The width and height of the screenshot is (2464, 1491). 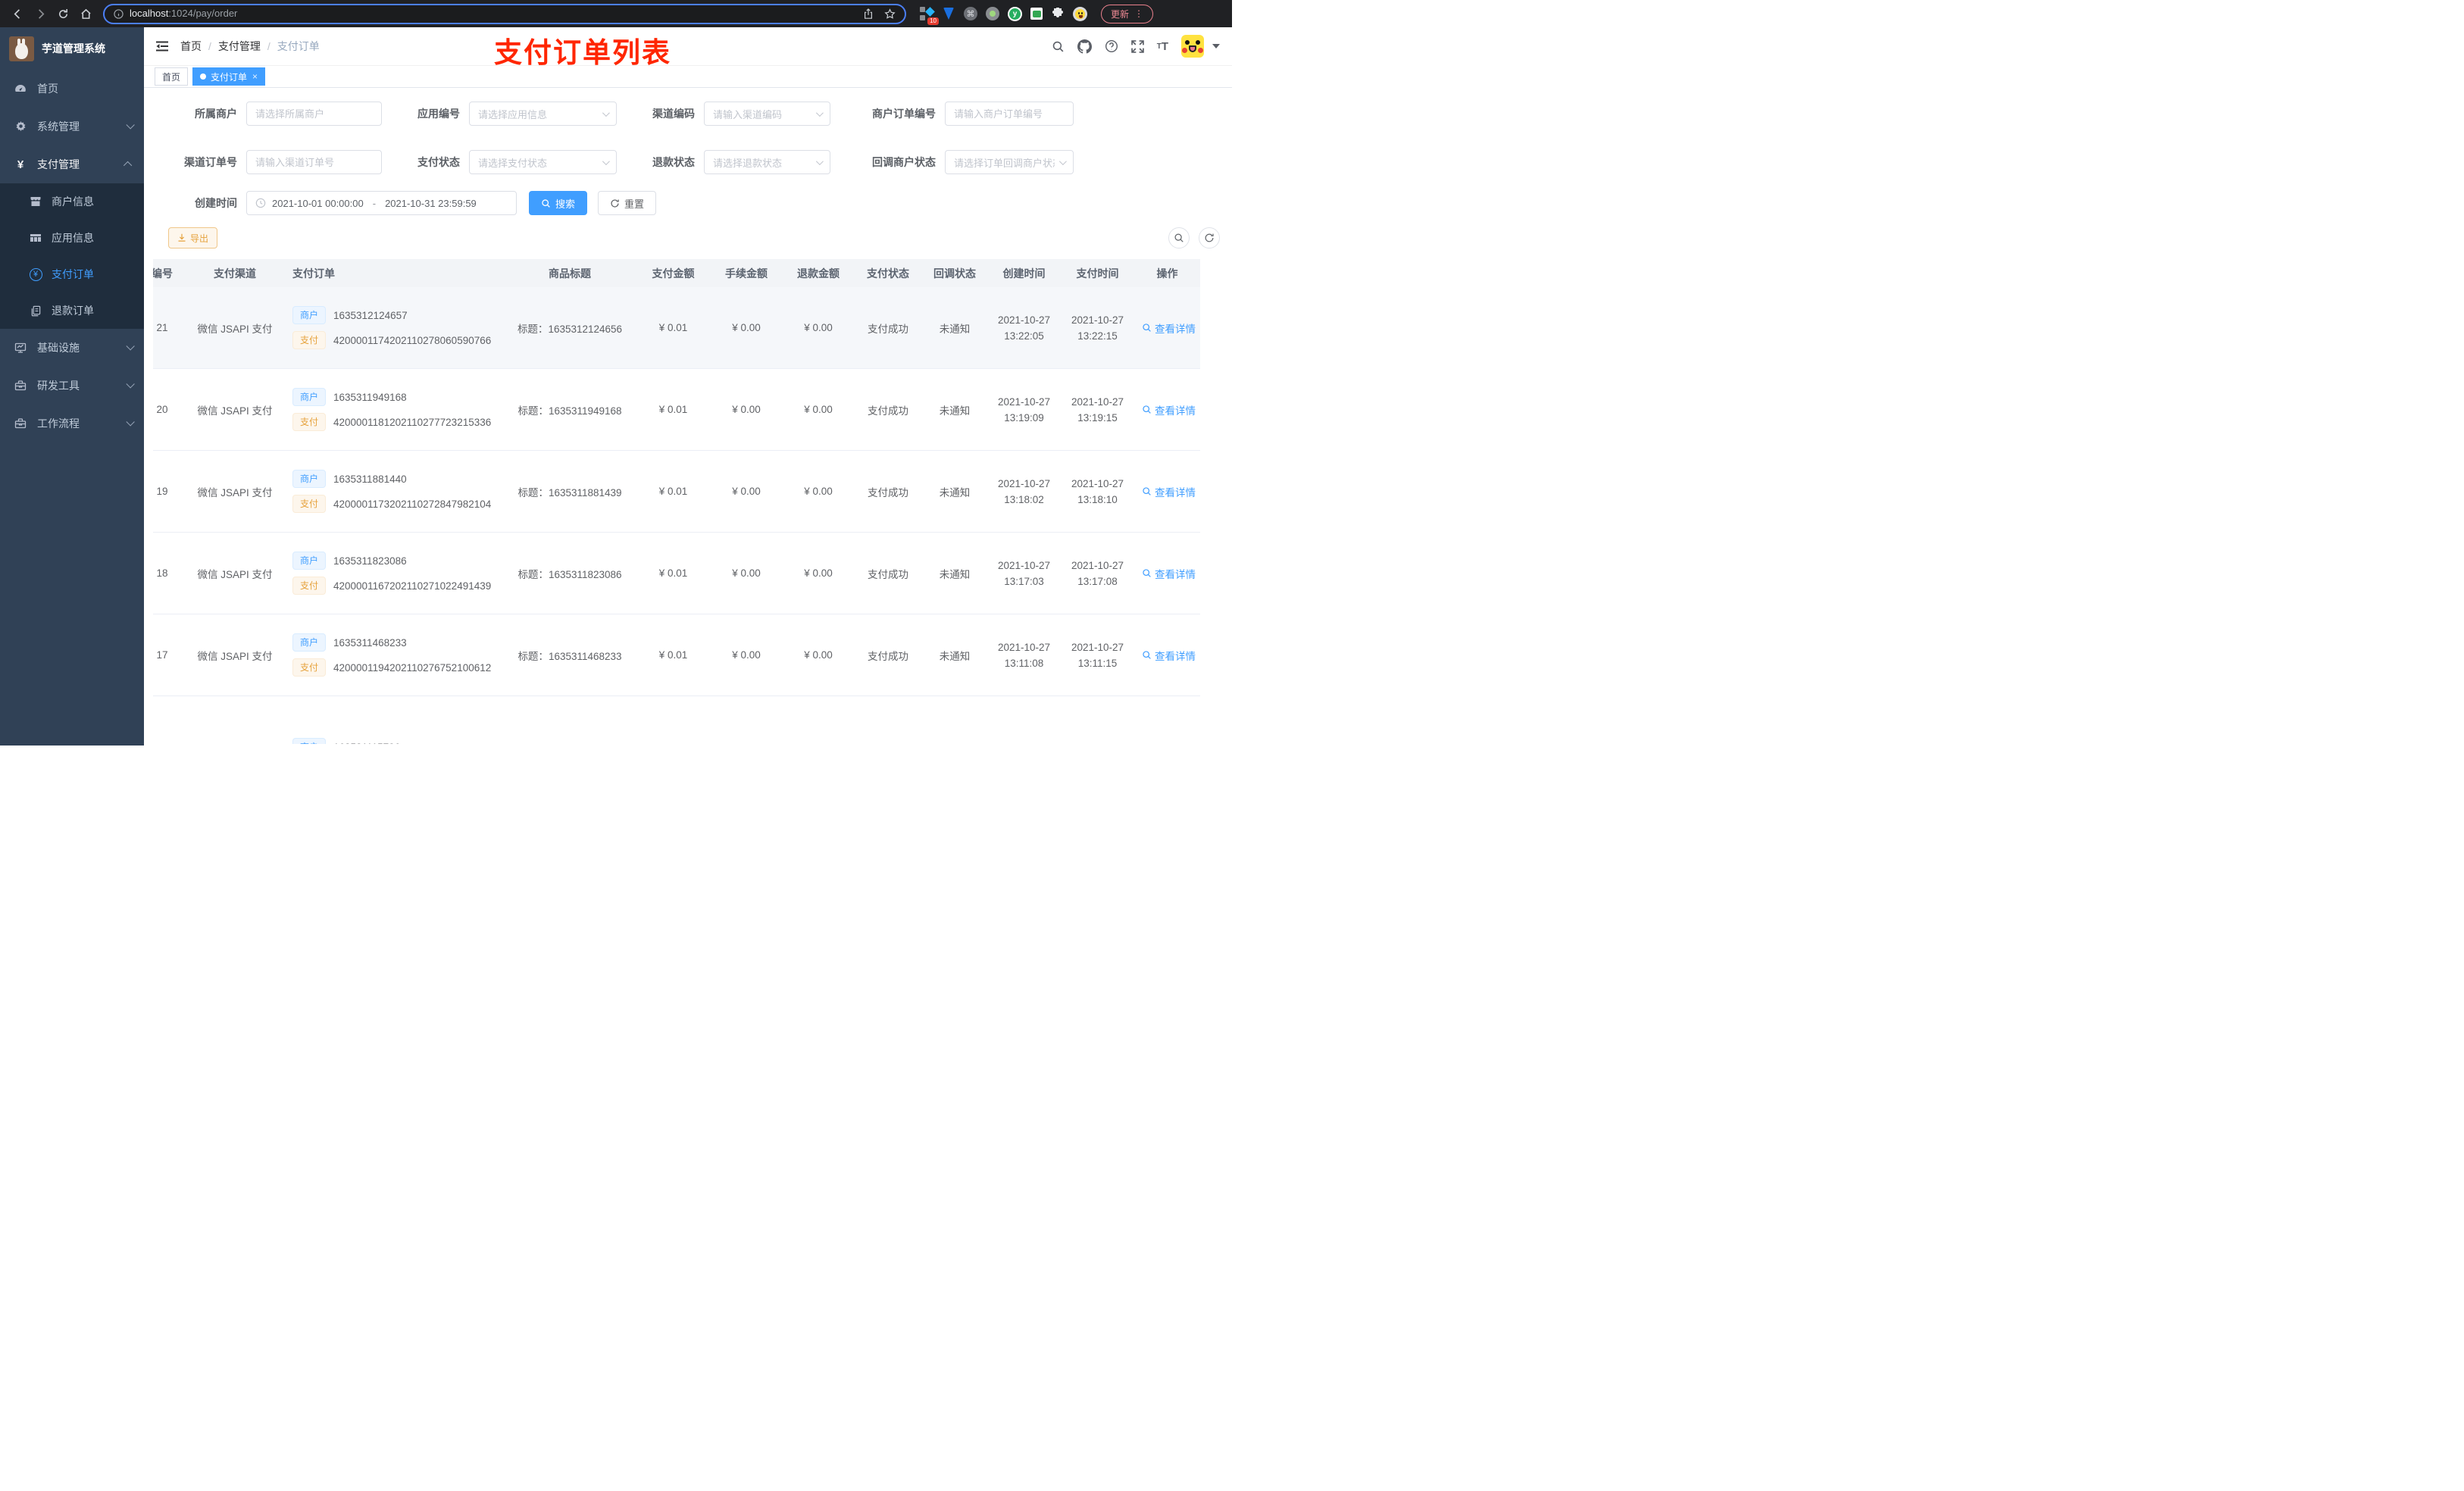 What do you see at coordinates (1179, 237) in the screenshot?
I see `show-search-toggle-button` at bounding box center [1179, 237].